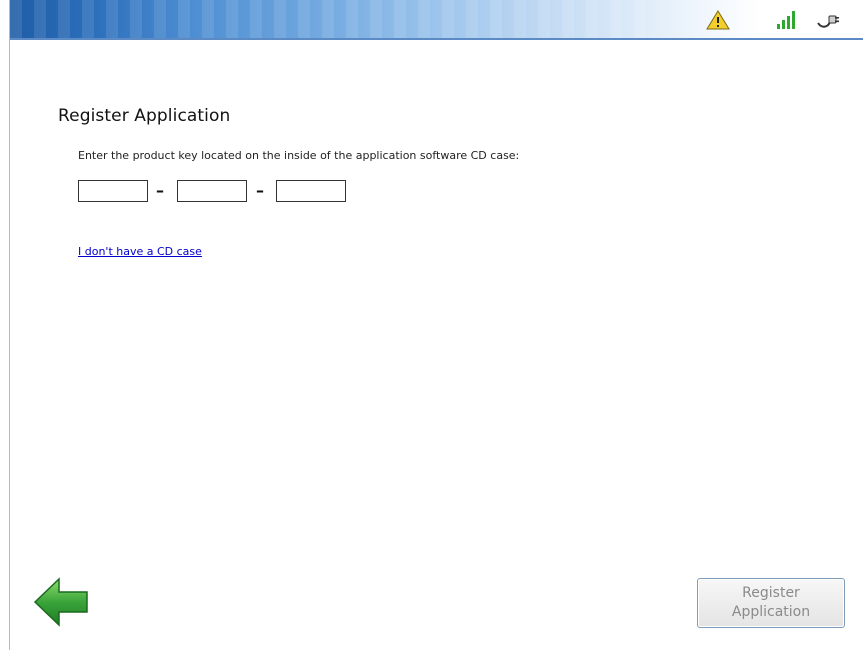 This screenshot has height=650, width=863. Describe the element at coordinates (718, 20) in the screenshot. I see `warning-icon` at that location.